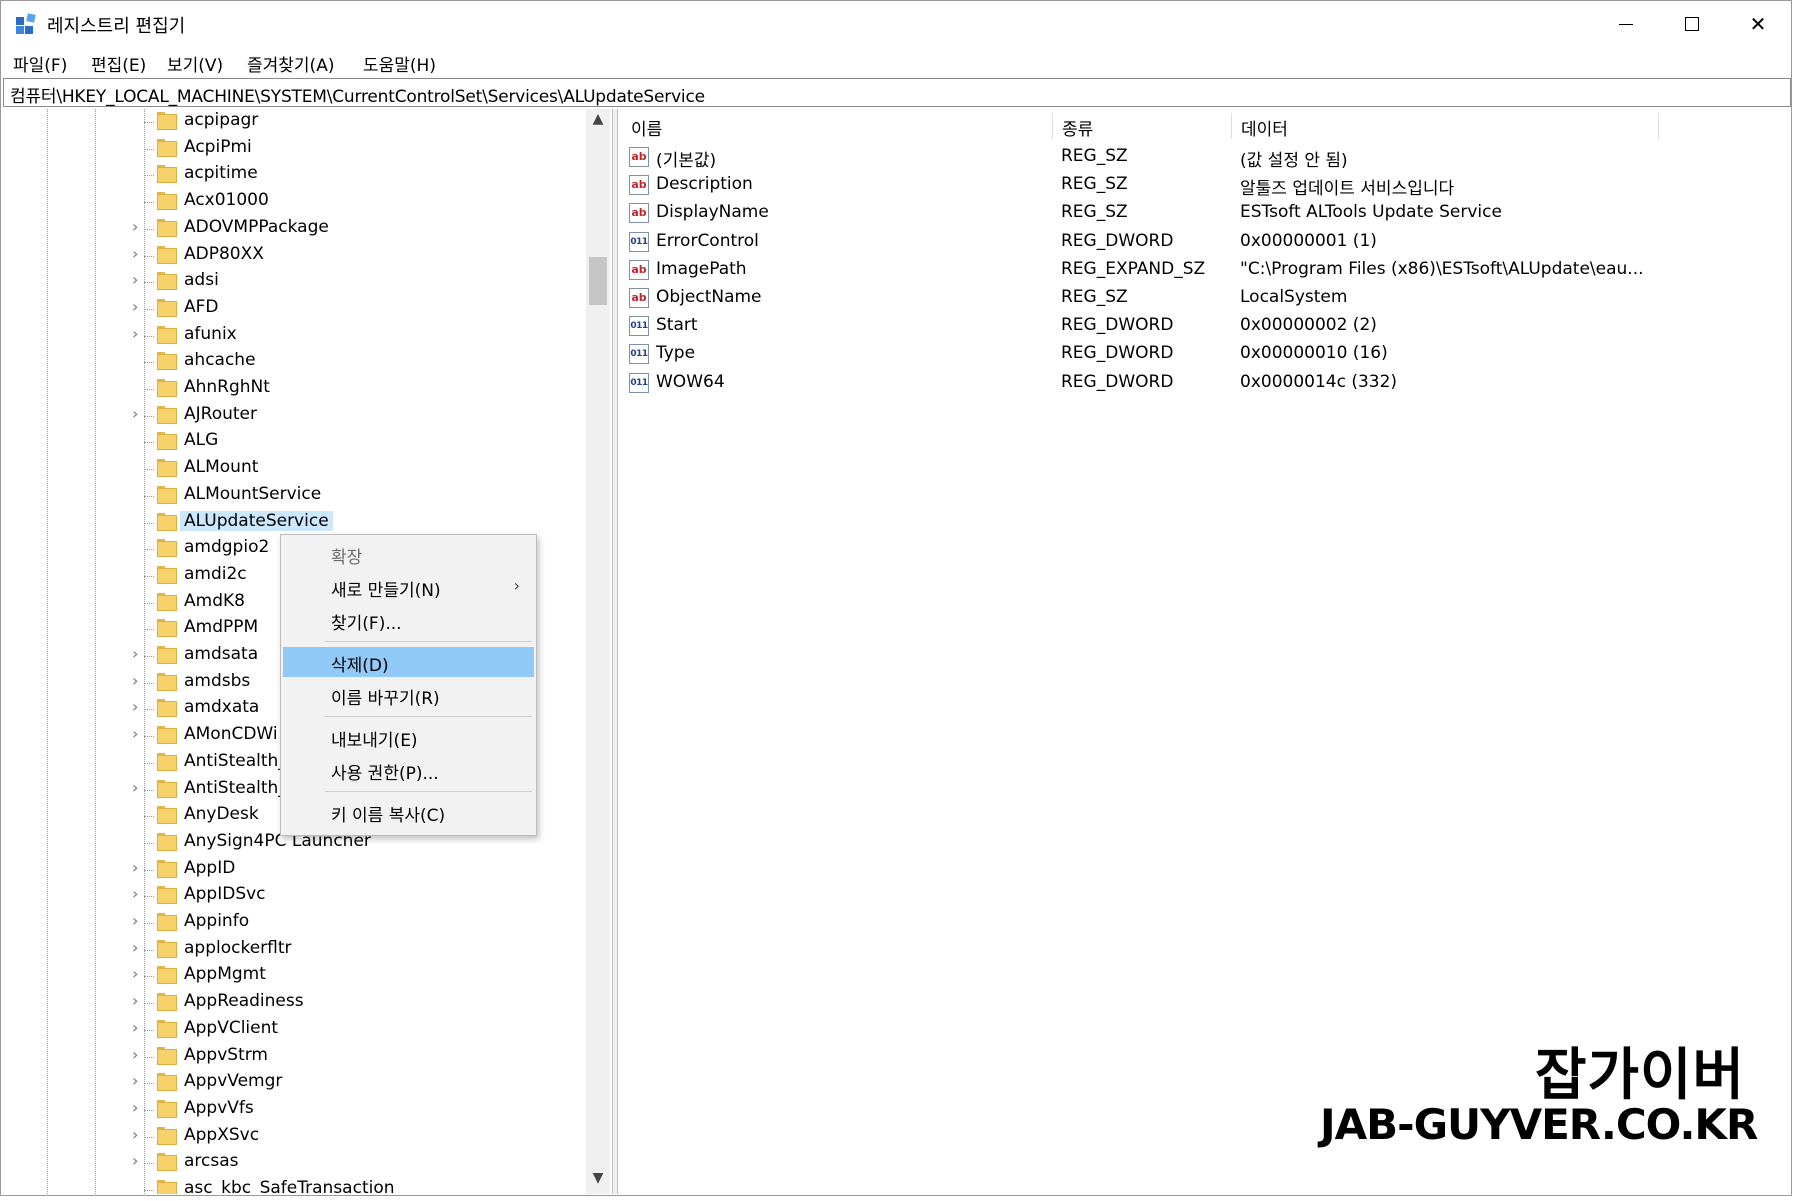 The width and height of the screenshot is (1800, 1201). Describe the element at coordinates (1077, 127) in the screenshot. I see `column-header-type: 종류` at that location.